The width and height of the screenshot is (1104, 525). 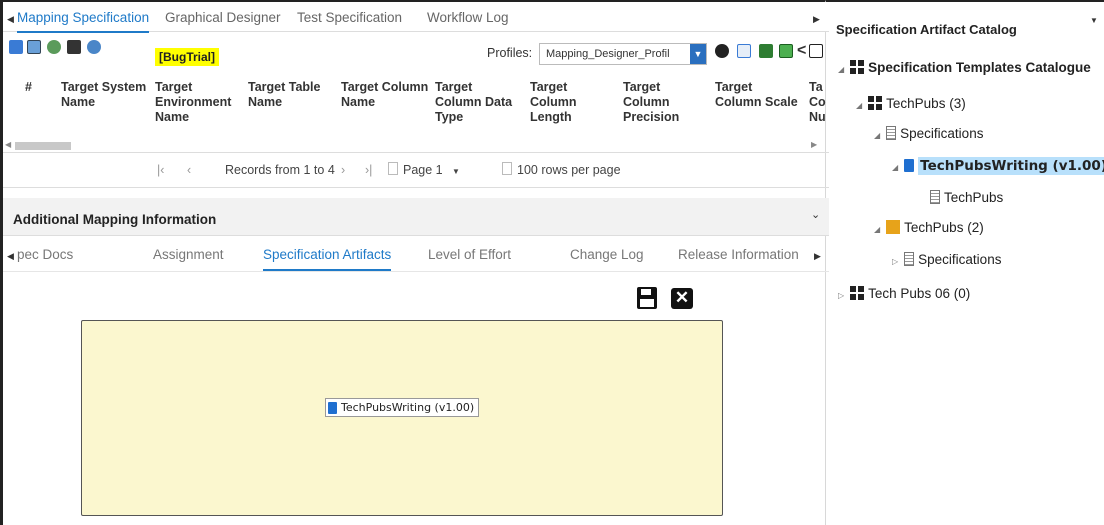 I want to click on horizontal-scrollbar: ◀ ▶, so click(x=416, y=146).